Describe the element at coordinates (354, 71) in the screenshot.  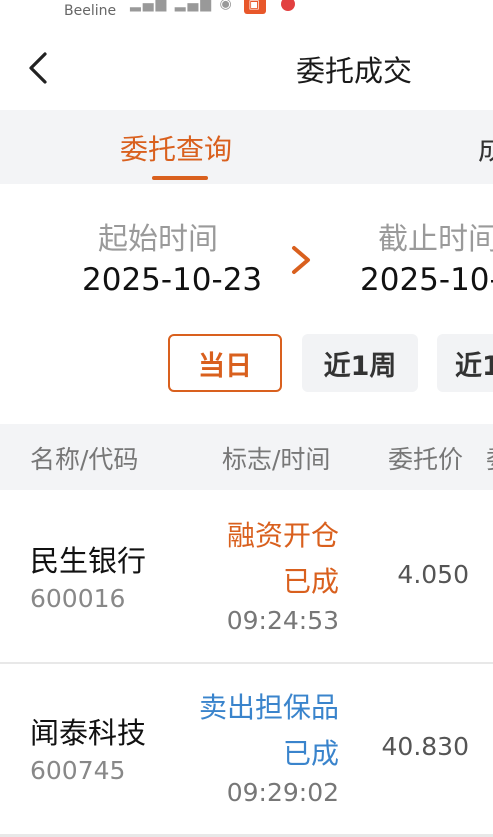
I see `page-title: 委托成交` at that location.